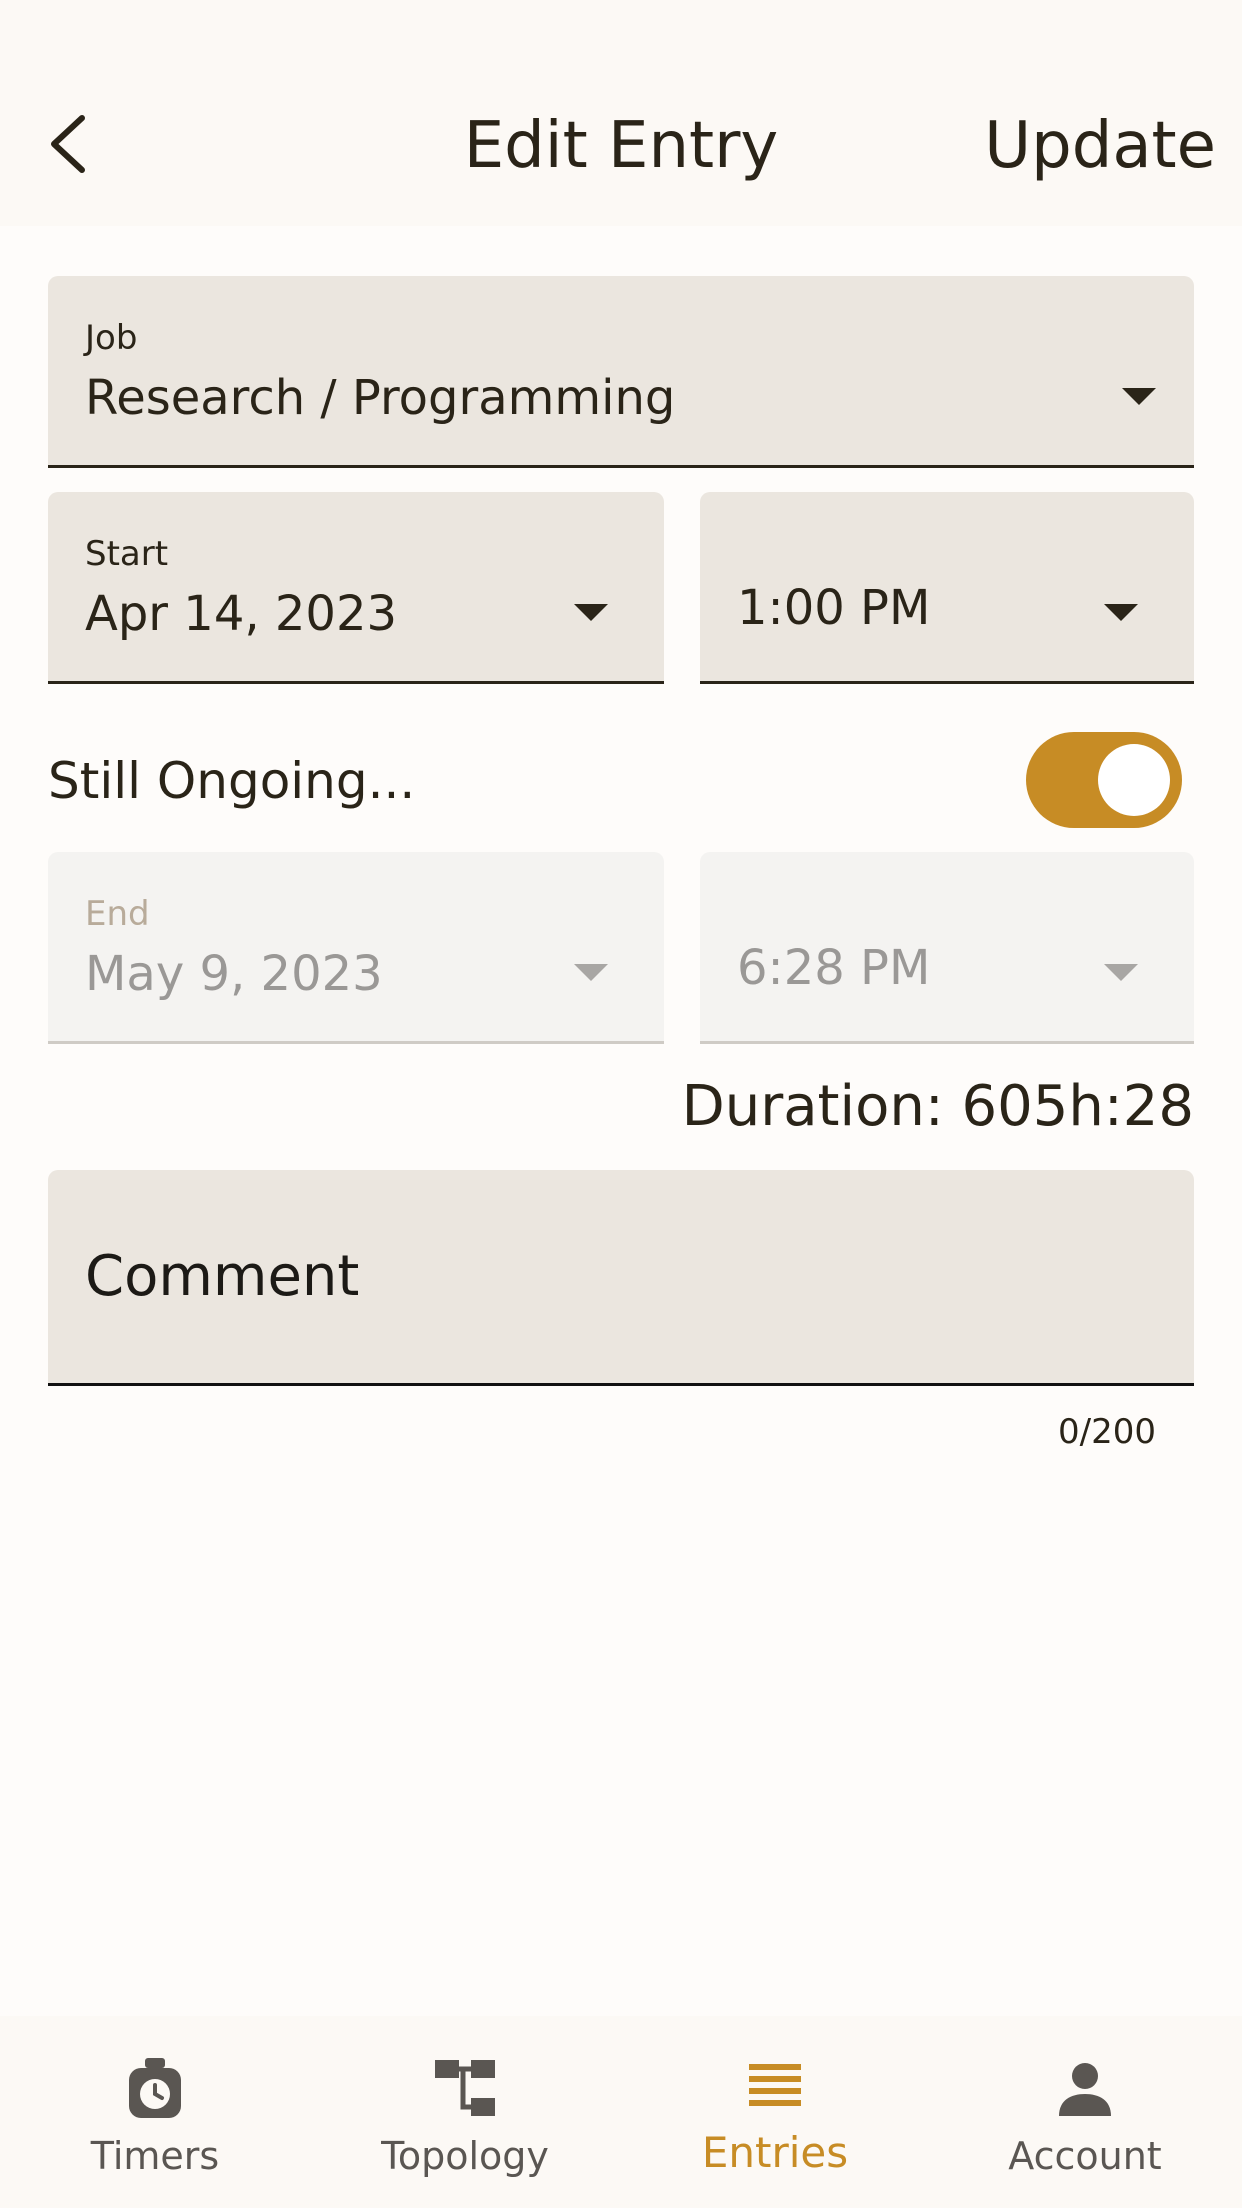 Image resolution: width=1242 pixels, height=2208 pixels. Describe the element at coordinates (155, 2156) in the screenshot. I see `nav-label-timers: Timers` at that location.